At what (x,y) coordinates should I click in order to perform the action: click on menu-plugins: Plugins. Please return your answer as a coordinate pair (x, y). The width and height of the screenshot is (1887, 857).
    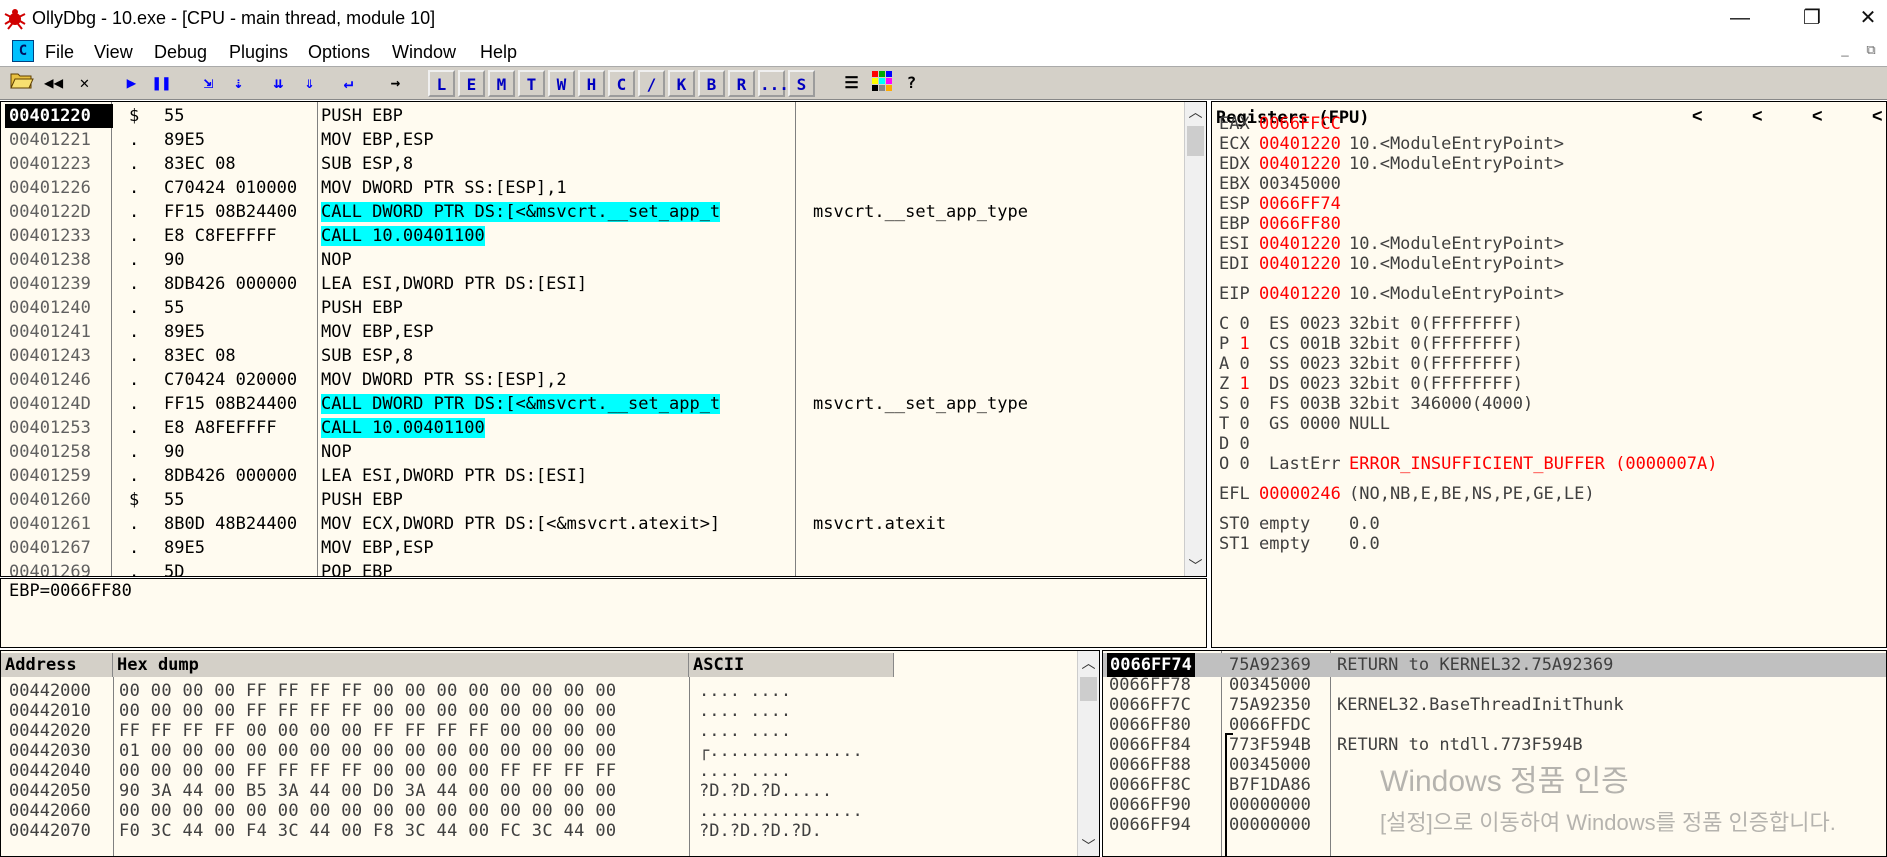
    Looking at the image, I should click on (258, 52).